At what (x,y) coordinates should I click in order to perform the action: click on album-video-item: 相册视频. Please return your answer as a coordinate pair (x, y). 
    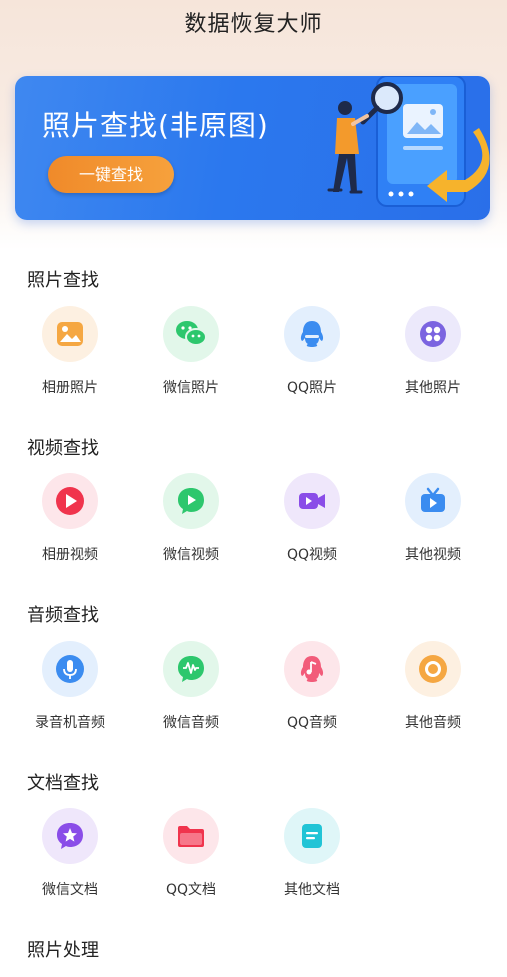
    Looking at the image, I should click on (70, 518).